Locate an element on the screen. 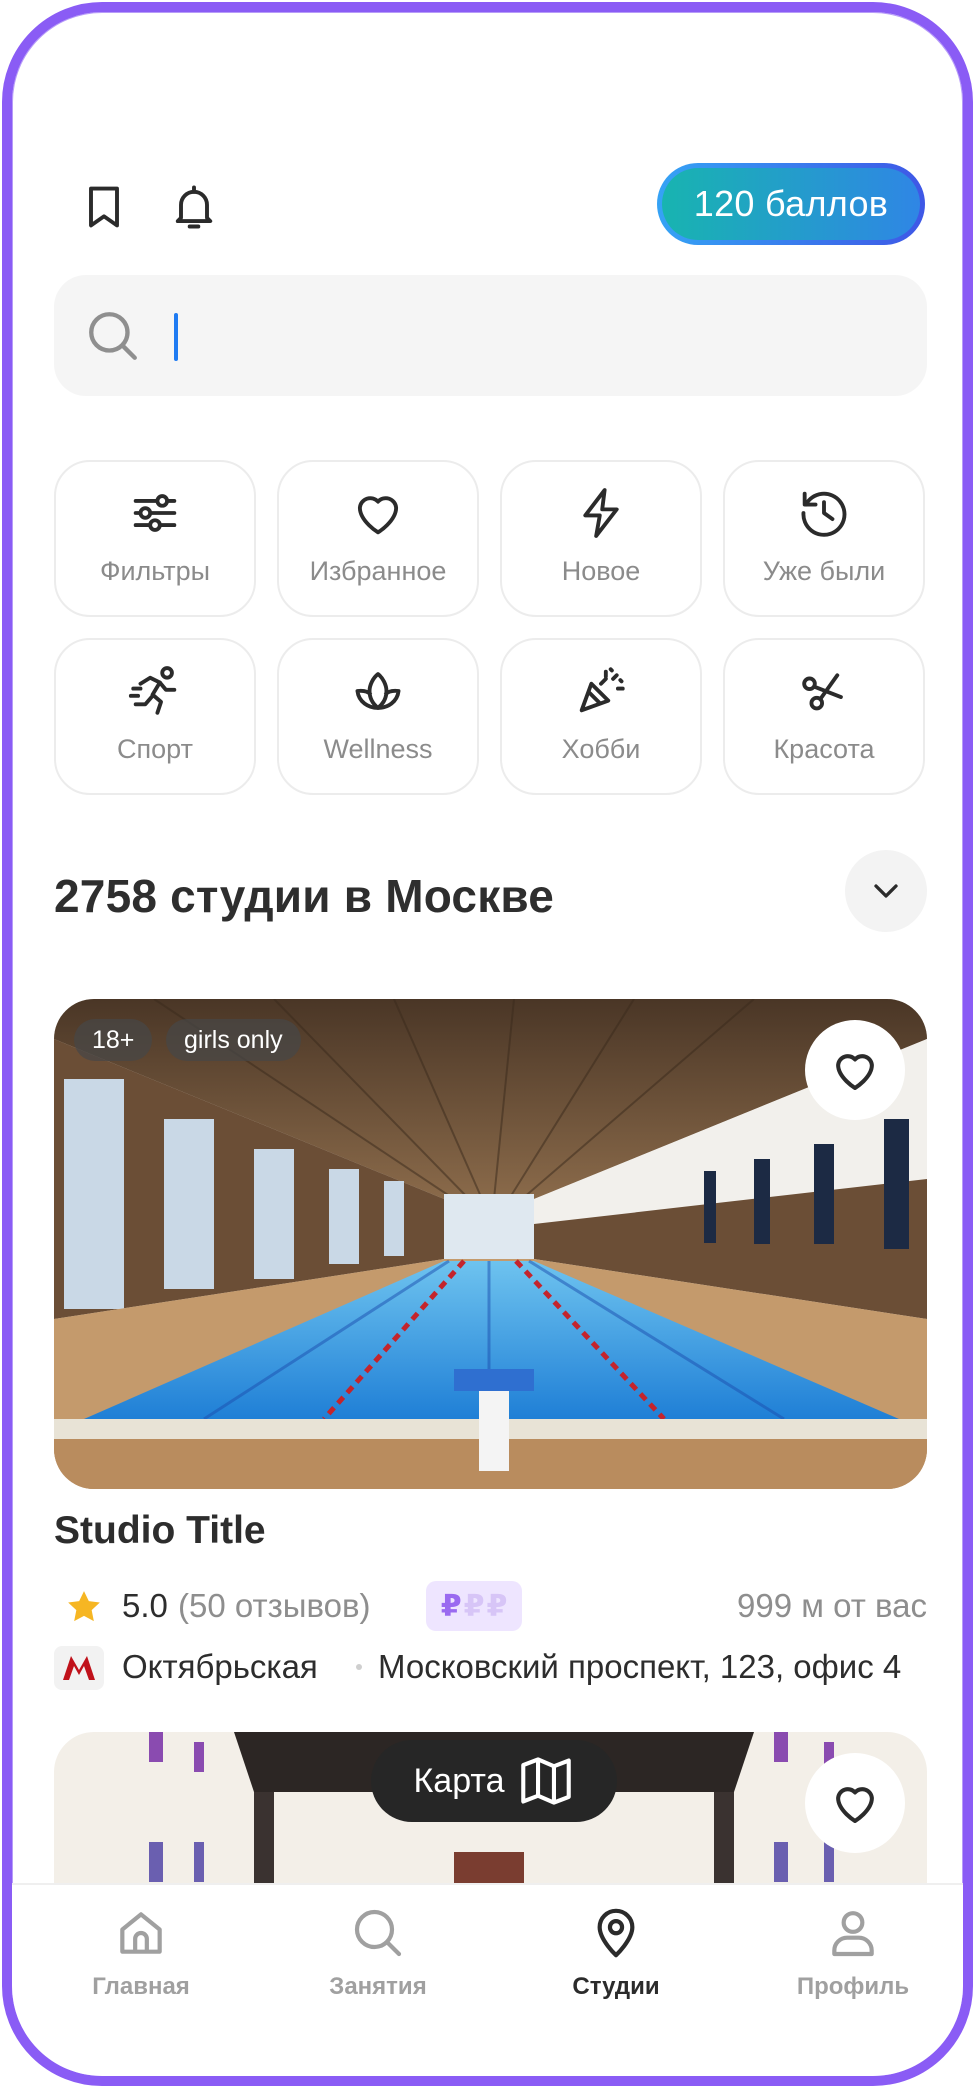 This screenshot has height=2088, width=975. bottom-tab-bar: Главная Занятия Студии Профиль is located at coordinates (487, 1979).